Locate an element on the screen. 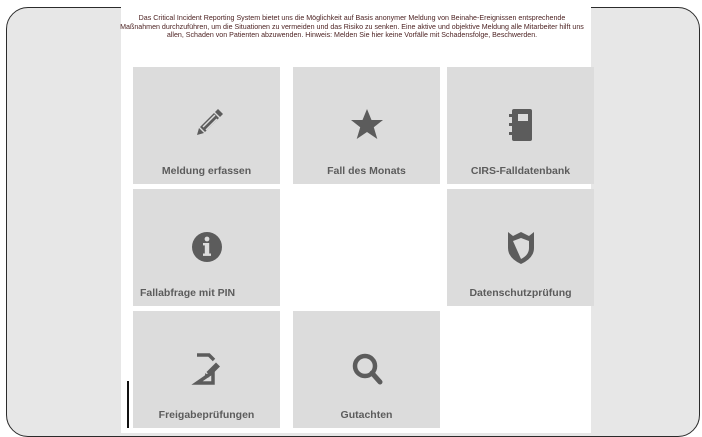 The height and width of the screenshot is (437, 702). tile-meldung-erfassen: Meldung erfassen is located at coordinates (206, 125).